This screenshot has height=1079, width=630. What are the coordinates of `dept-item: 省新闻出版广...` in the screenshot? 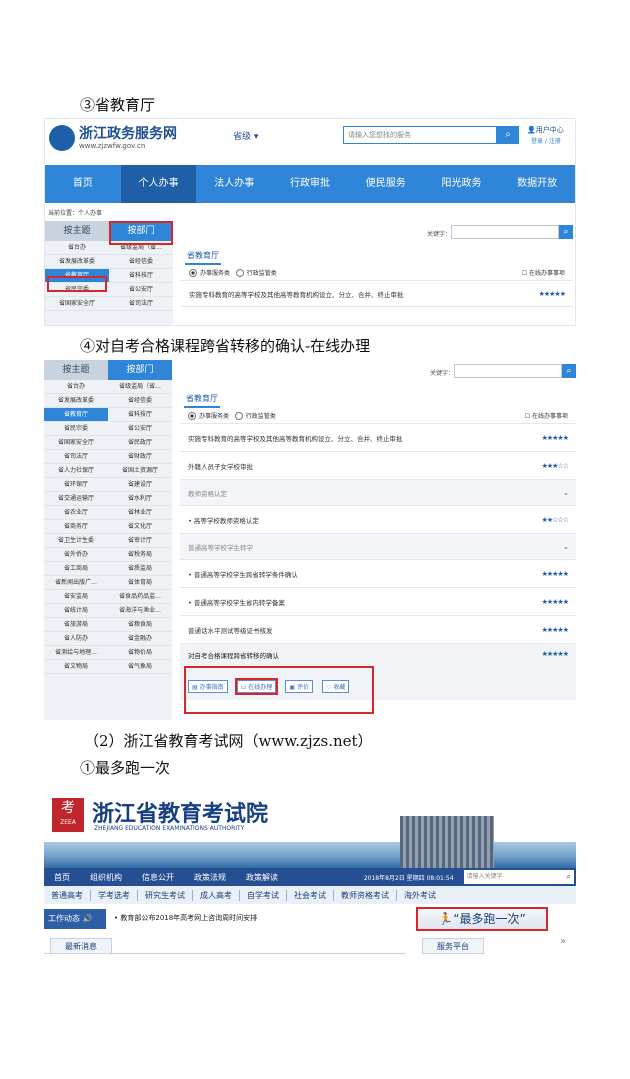 It's located at (76, 583).